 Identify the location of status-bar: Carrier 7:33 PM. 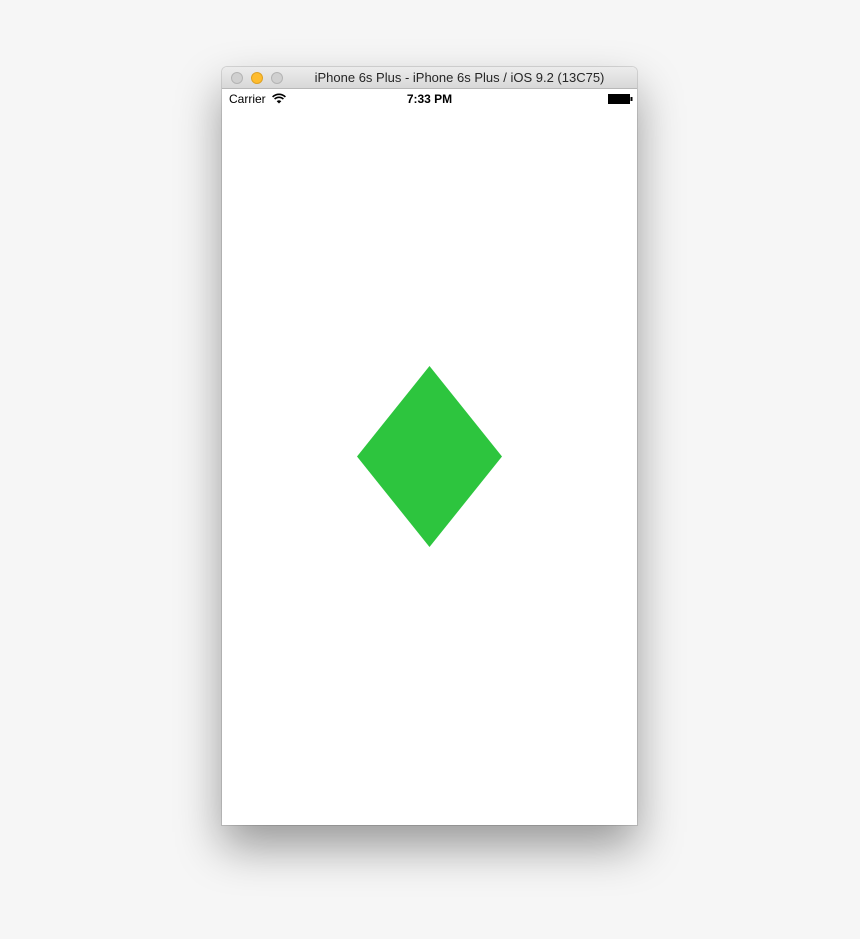
(429, 99).